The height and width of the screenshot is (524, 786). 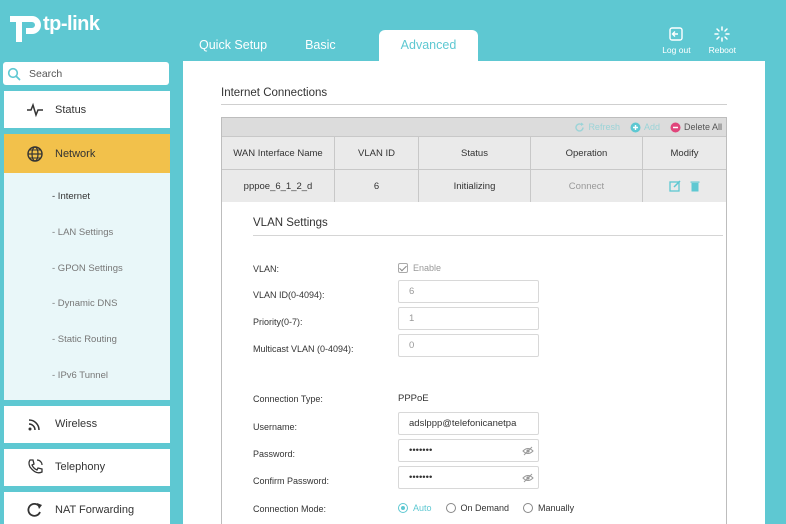 What do you see at coordinates (403, 268) in the screenshot?
I see `checkbox-icon` at bounding box center [403, 268].